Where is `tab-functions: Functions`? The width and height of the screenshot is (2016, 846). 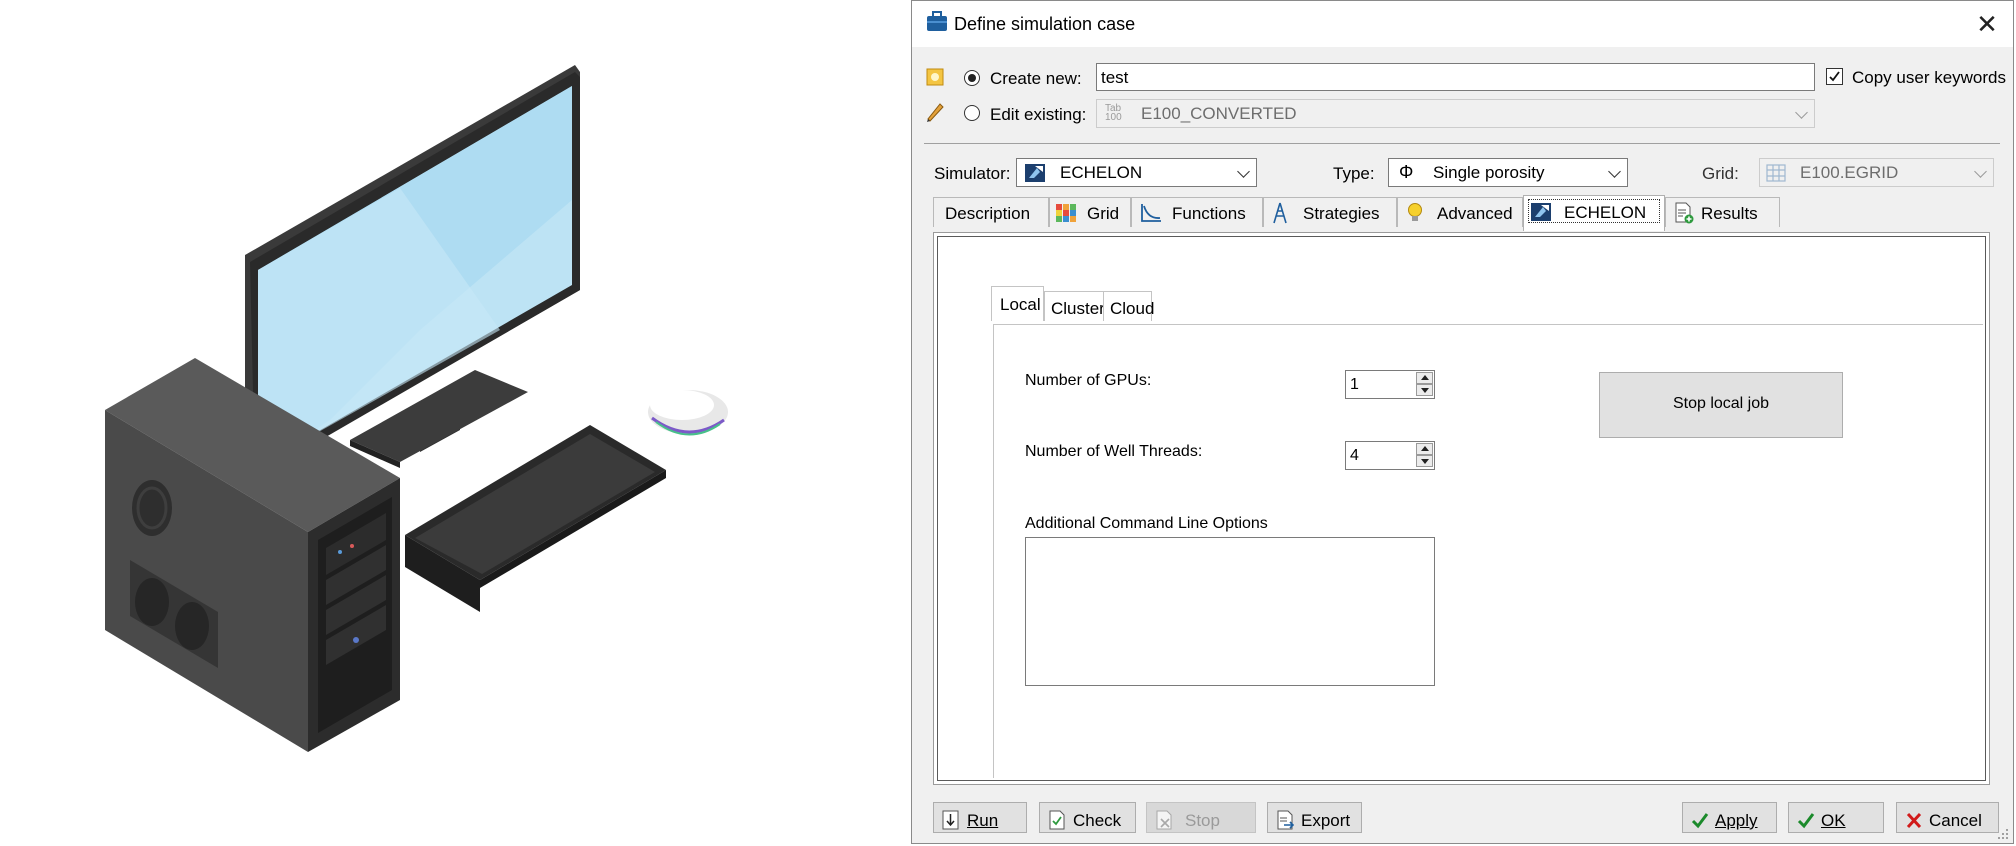
tab-functions: Functions is located at coordinates (1197, 212).